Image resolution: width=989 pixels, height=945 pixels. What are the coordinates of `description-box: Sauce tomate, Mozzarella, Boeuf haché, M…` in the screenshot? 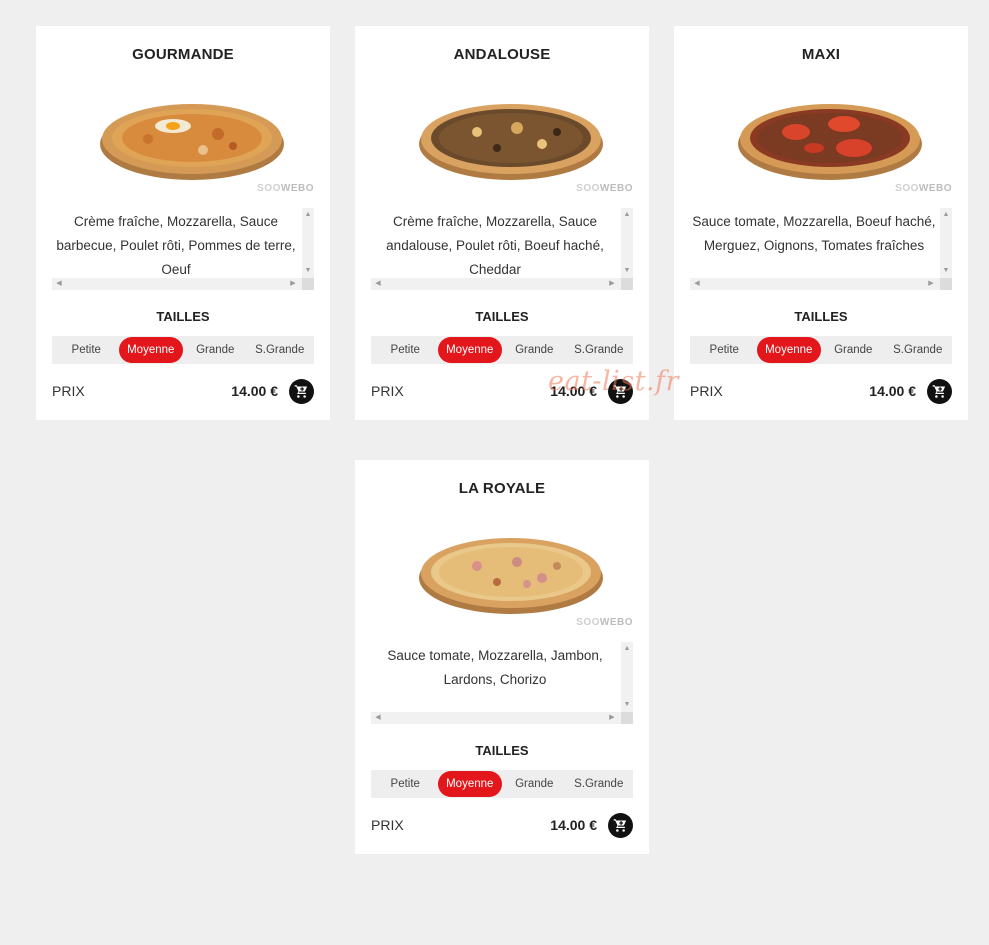 It's located at (821, 249).